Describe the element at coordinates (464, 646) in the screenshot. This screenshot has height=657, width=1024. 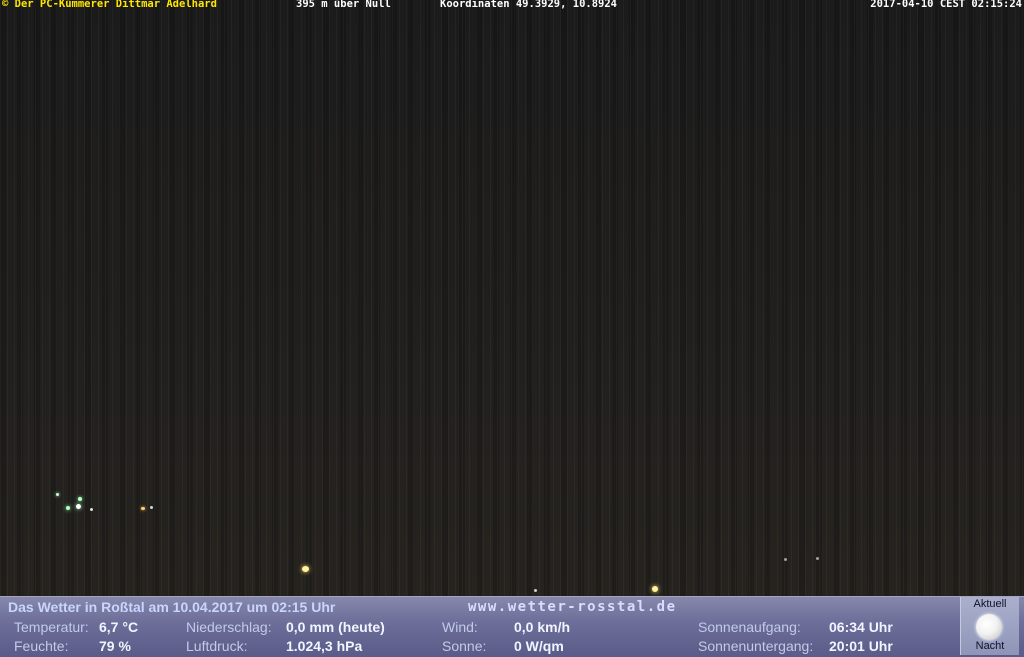
I see `sun-label: Sonne:` at that location.